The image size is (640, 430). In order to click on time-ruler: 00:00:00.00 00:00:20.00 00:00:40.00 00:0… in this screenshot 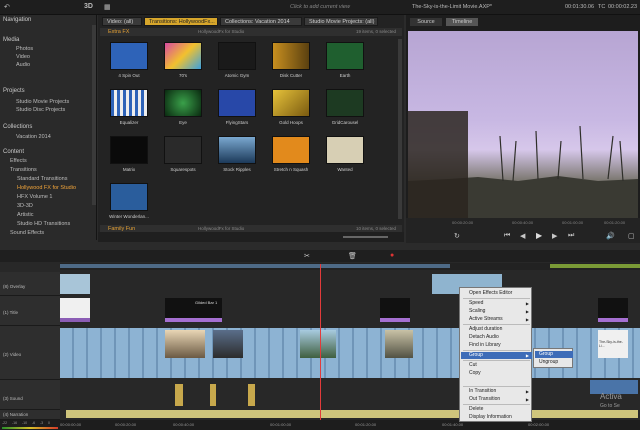, I will do `click(350, 425)`.